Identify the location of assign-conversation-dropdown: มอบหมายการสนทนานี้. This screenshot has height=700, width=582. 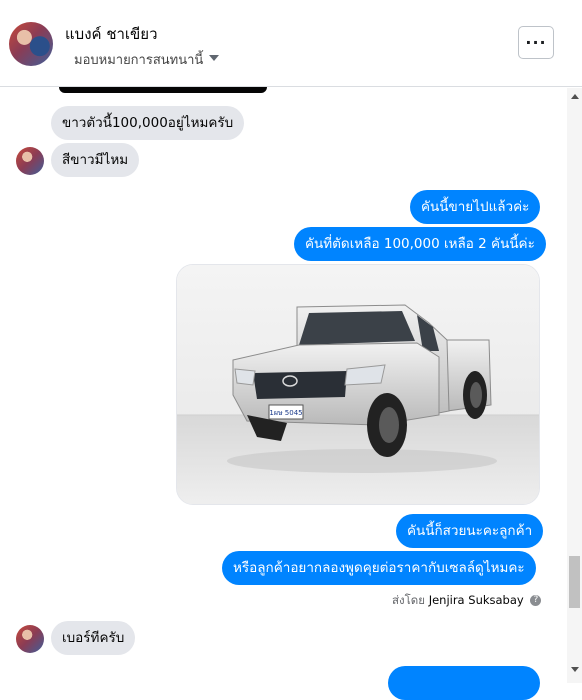
(138, 59).